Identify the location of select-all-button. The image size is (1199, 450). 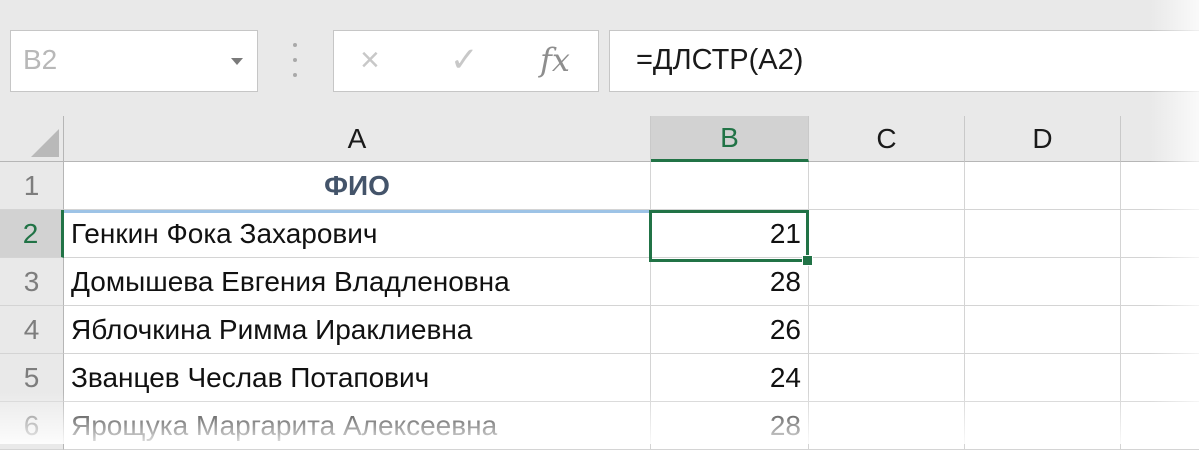
(32, 139).